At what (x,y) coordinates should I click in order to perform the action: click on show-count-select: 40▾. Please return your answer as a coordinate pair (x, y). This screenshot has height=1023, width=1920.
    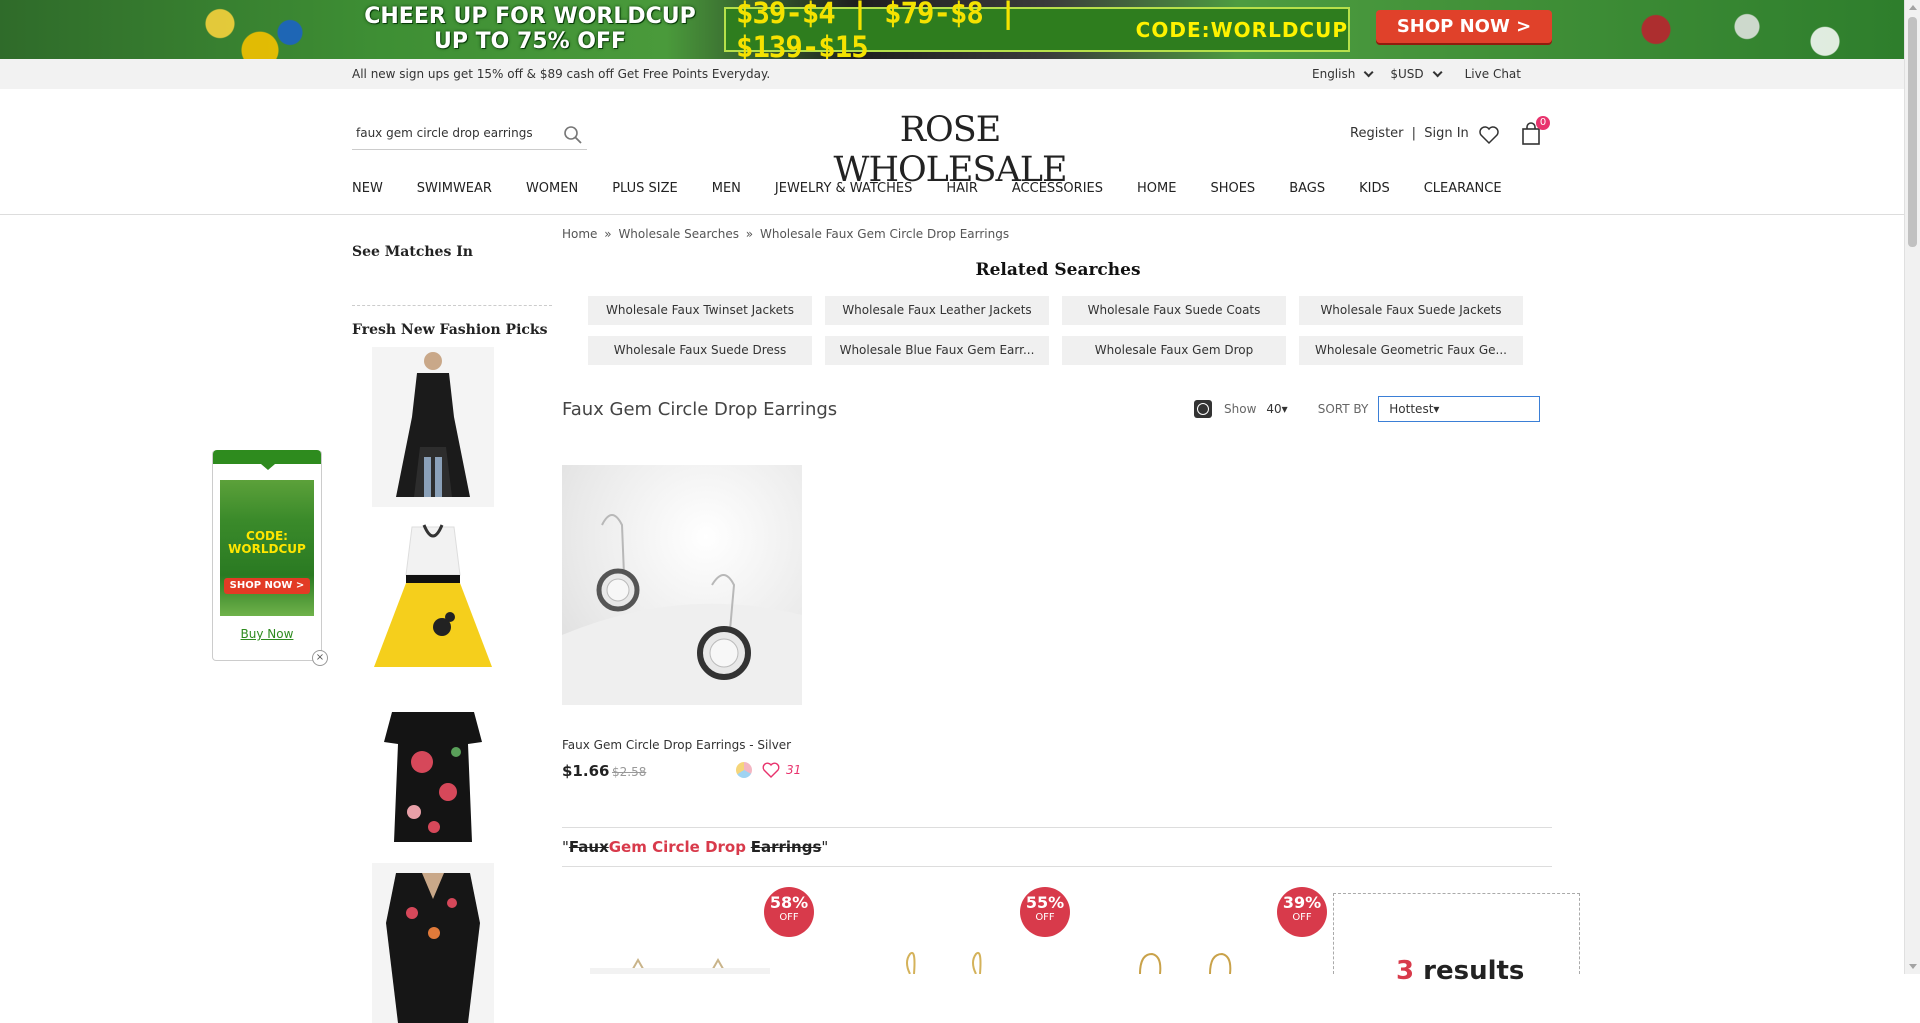
    Looking at the image, I should click on (1276, 409).